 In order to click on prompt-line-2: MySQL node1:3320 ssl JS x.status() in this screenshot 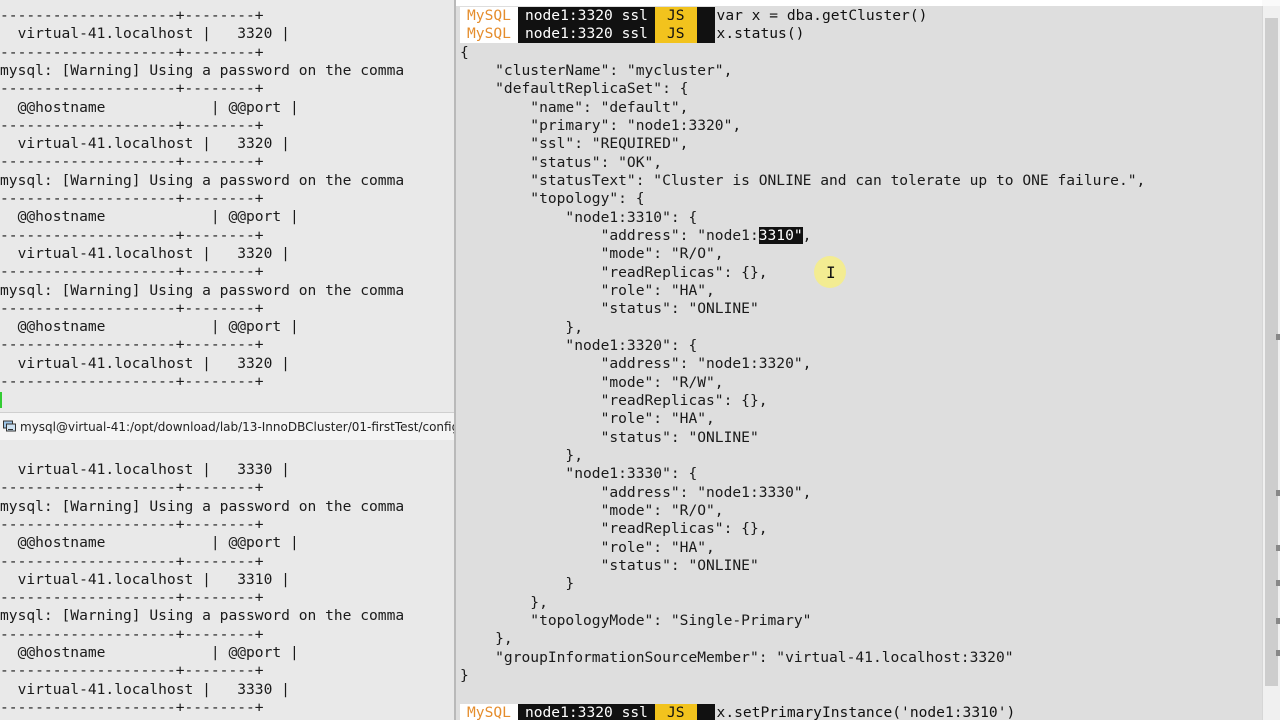, I will do `click(632, 34)`.